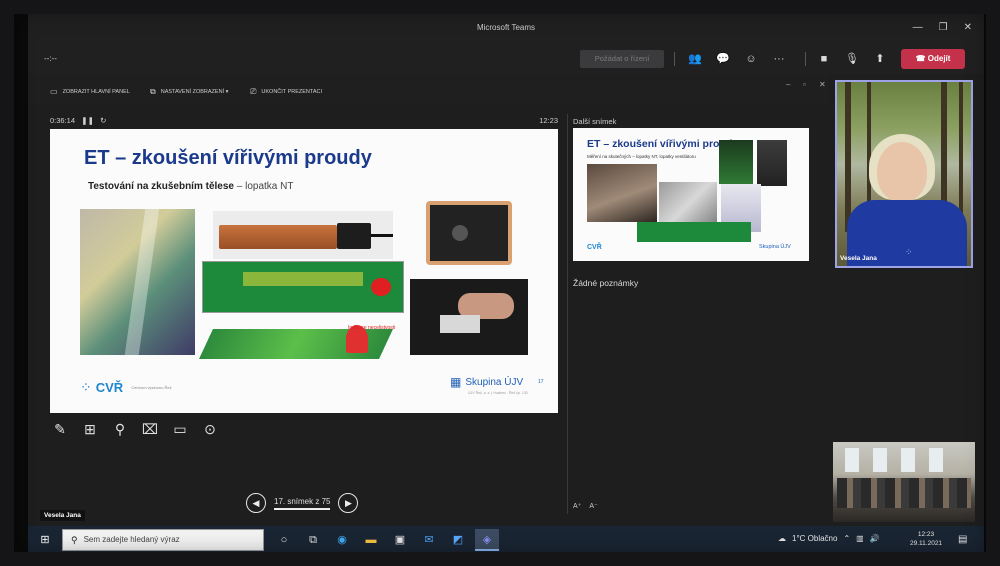 The width and height of the screenshot is (1000, 566). What do you see at coordinates (120, 429) in the screenshot?
I see `zoom-icon: ⚲` at bounding box center [120, 429].